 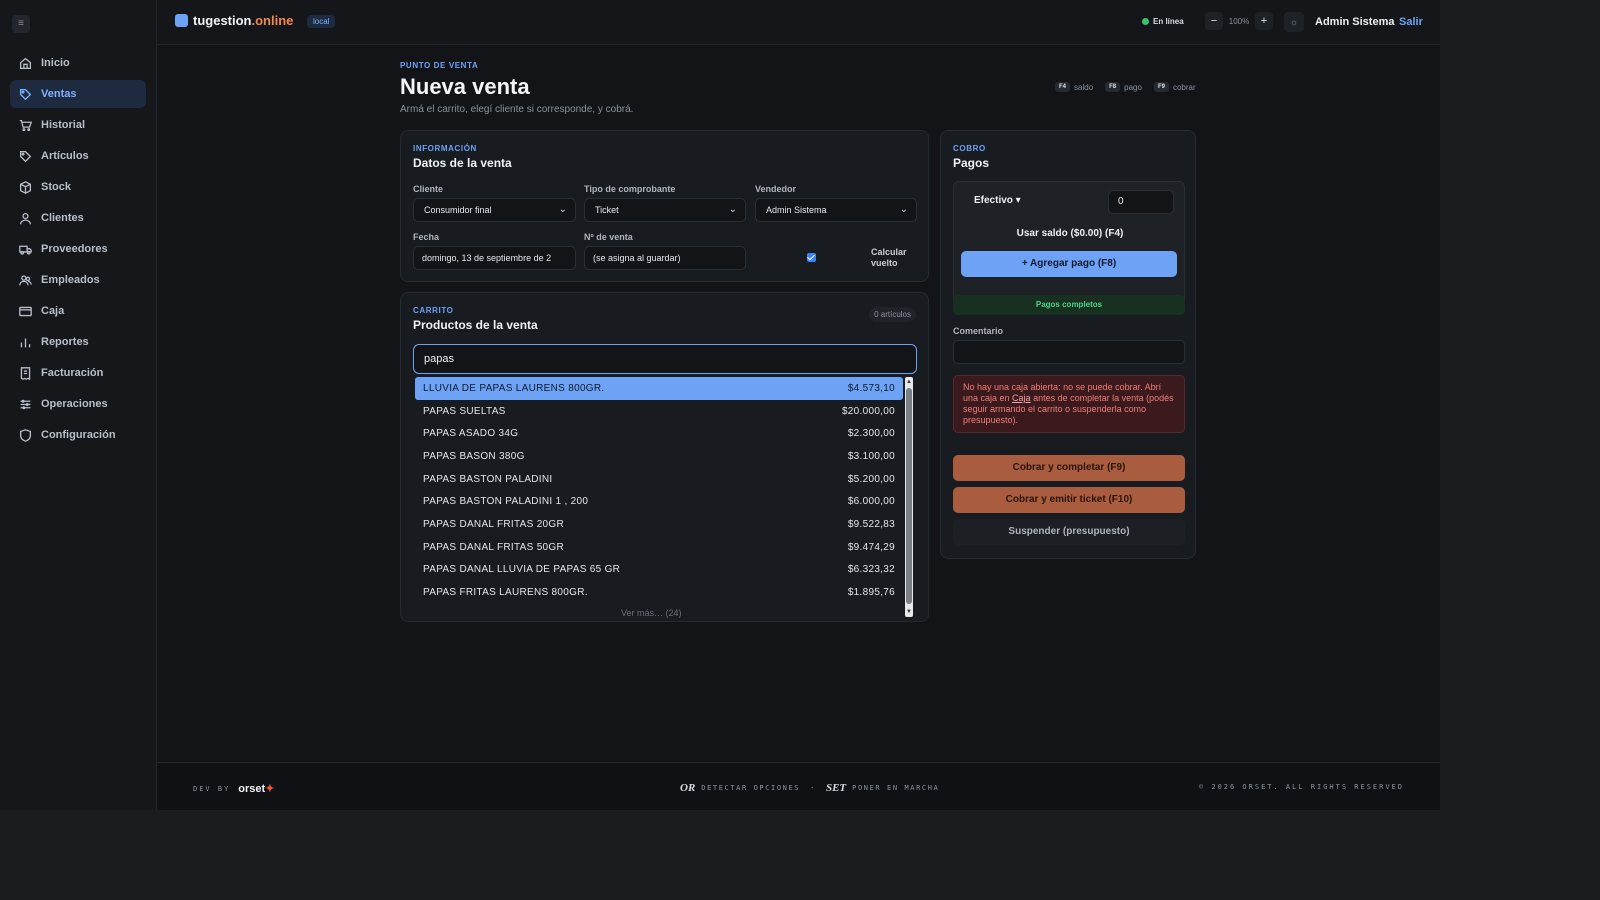 I want to click on date-input: domingo, 13 de septiembre de 2, so click(x=494, y=258).